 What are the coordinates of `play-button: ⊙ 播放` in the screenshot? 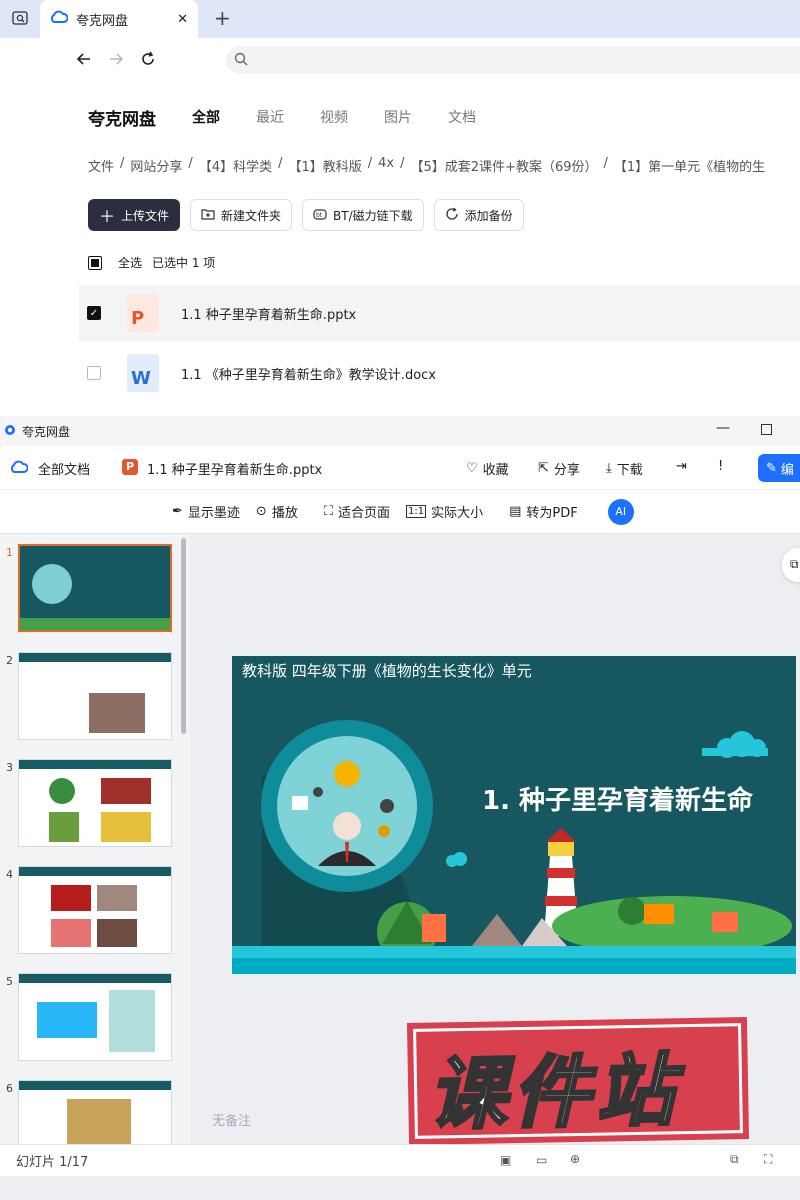 It's located at (277, 511).